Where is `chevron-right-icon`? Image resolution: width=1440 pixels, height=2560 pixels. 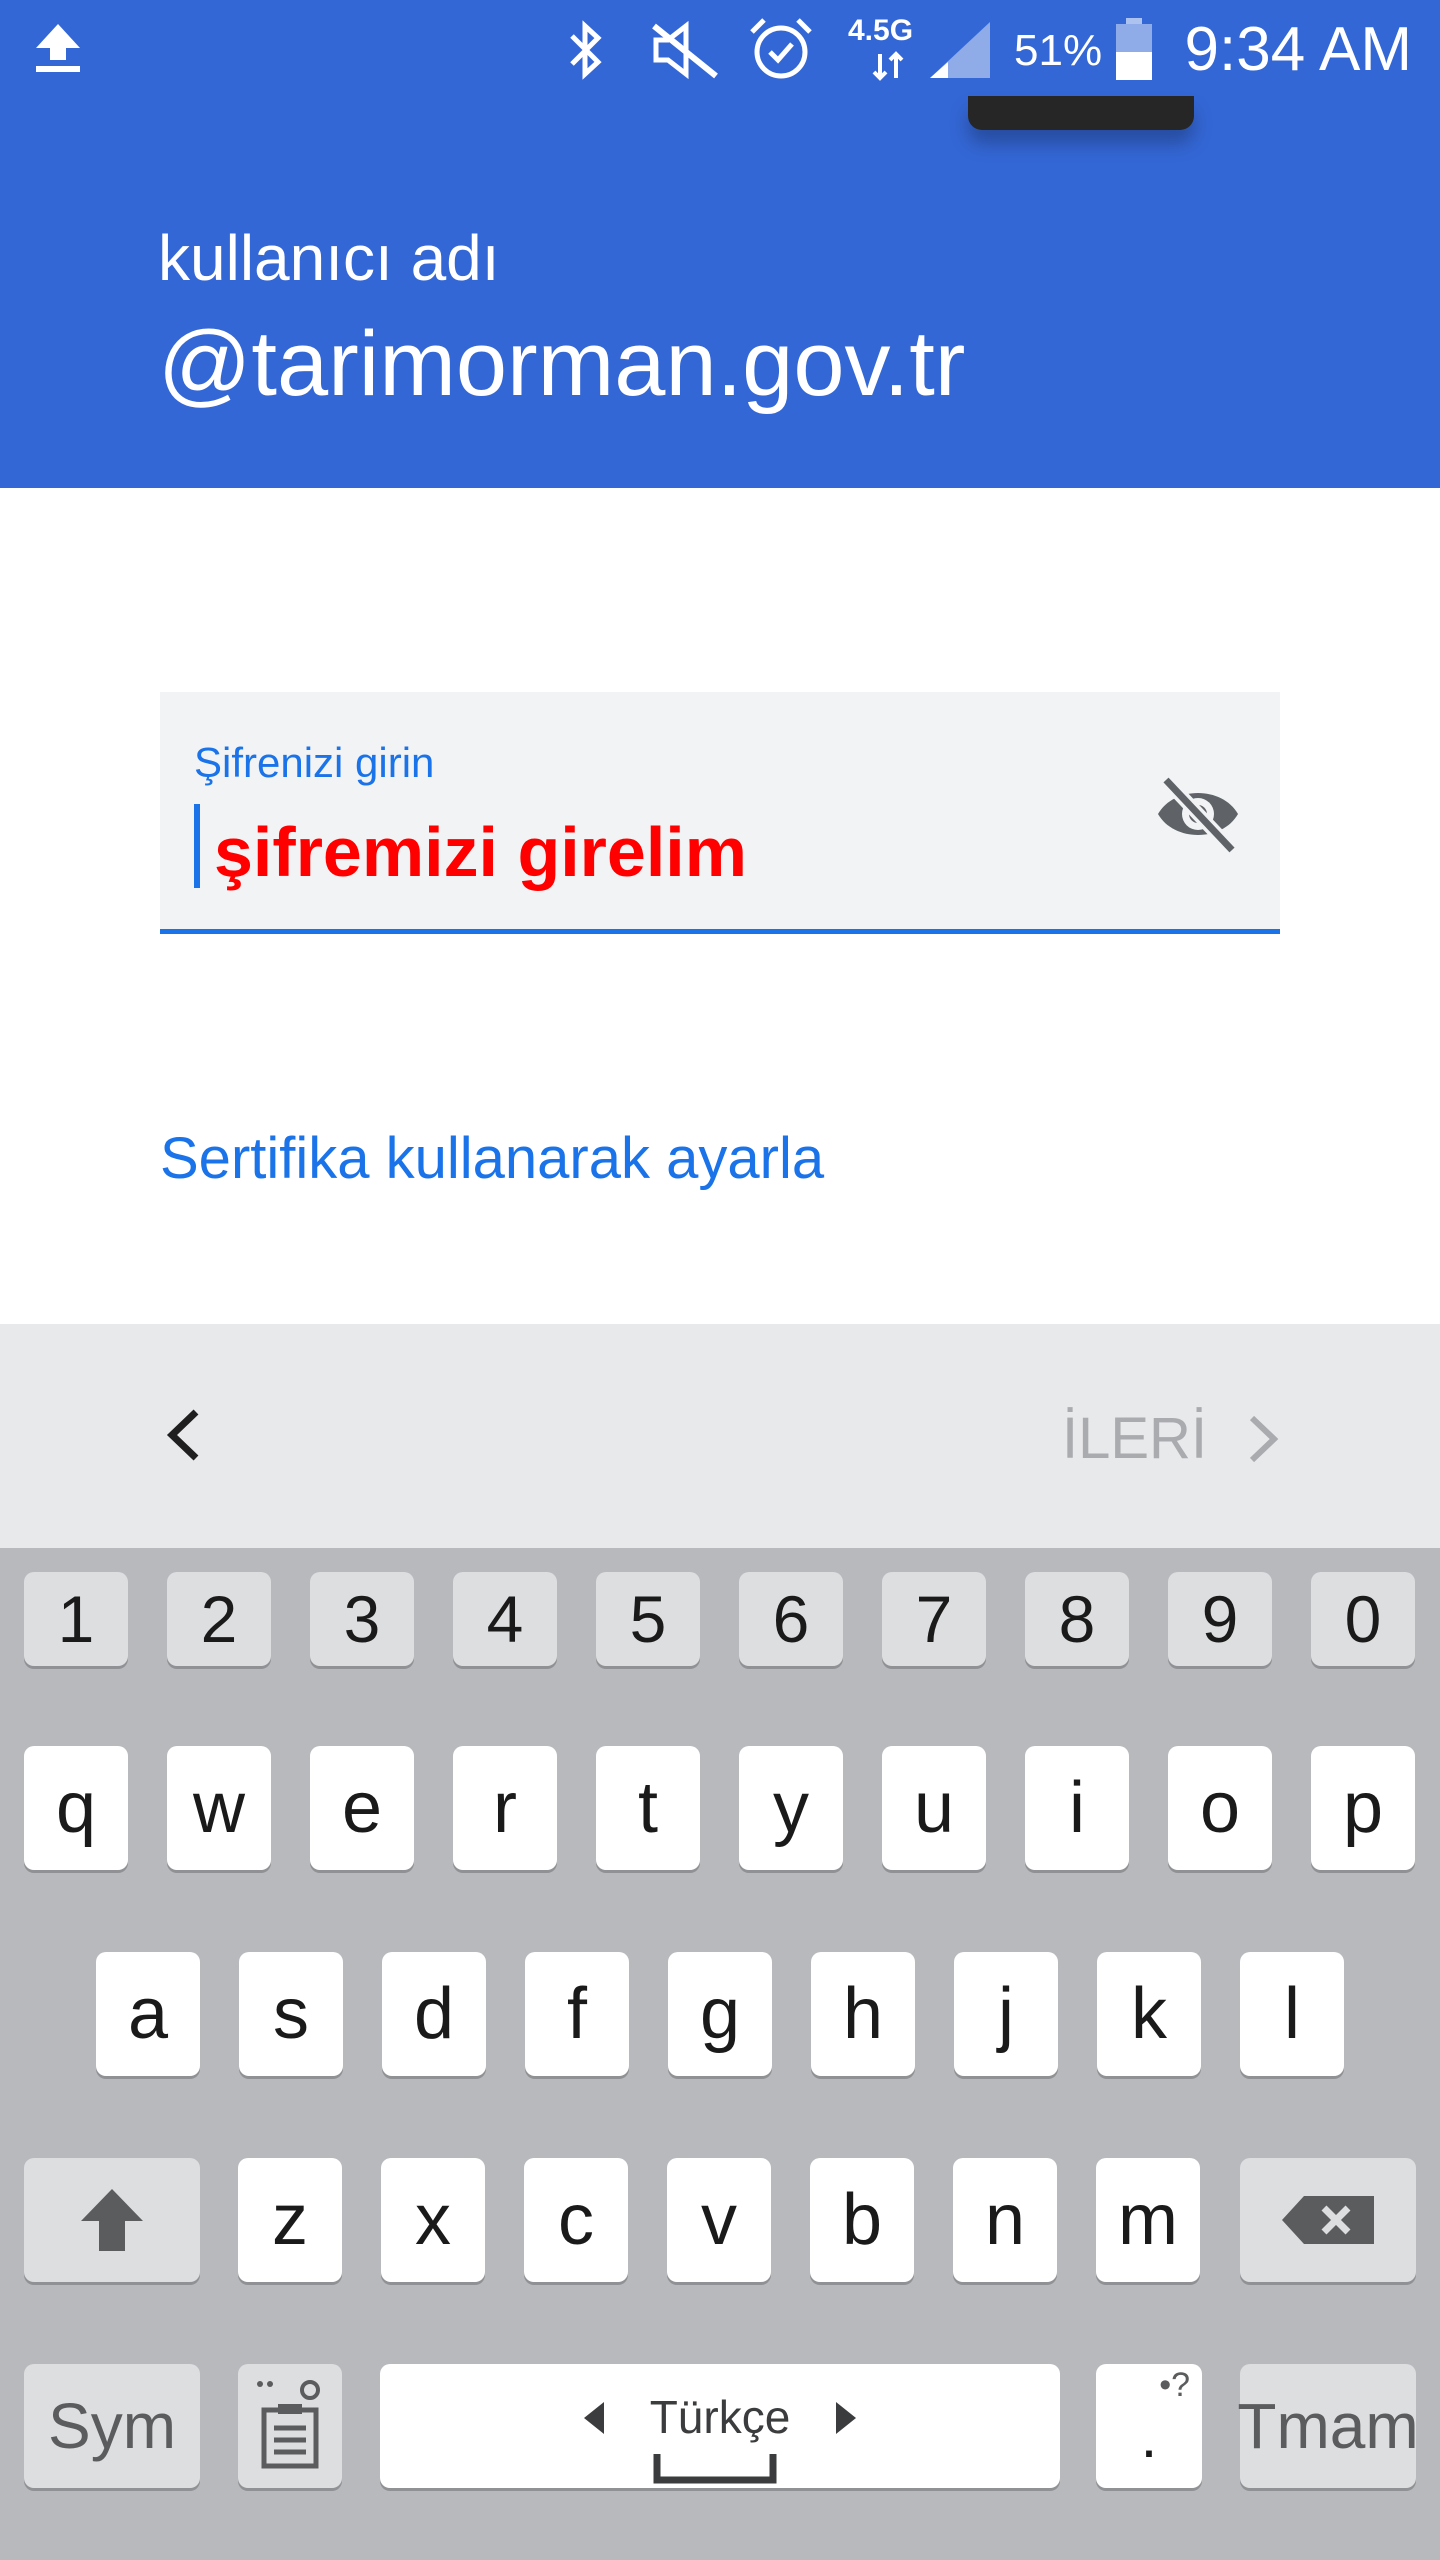 chevron-right-icon is located at coordinates (1263, 1439).